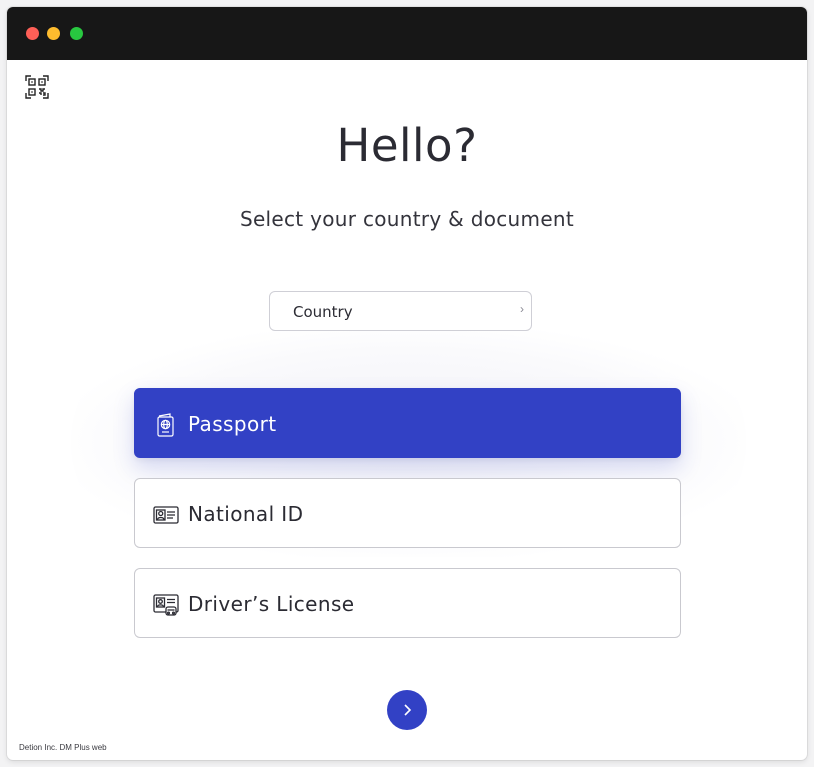 The height and width of the screenshot is (767, 814). What do you see at coordinates (407, 219) in the screenshot?
I see `page-subtitle: Select your country & document` at bounding box center [407, 219].